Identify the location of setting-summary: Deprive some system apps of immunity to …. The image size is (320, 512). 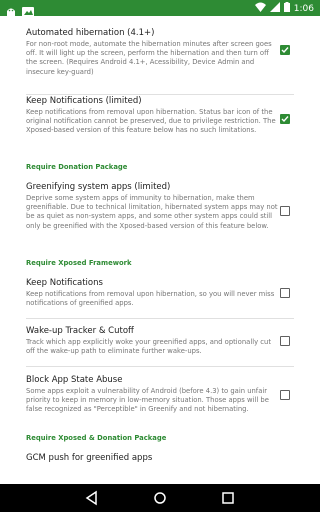
(152, 212).